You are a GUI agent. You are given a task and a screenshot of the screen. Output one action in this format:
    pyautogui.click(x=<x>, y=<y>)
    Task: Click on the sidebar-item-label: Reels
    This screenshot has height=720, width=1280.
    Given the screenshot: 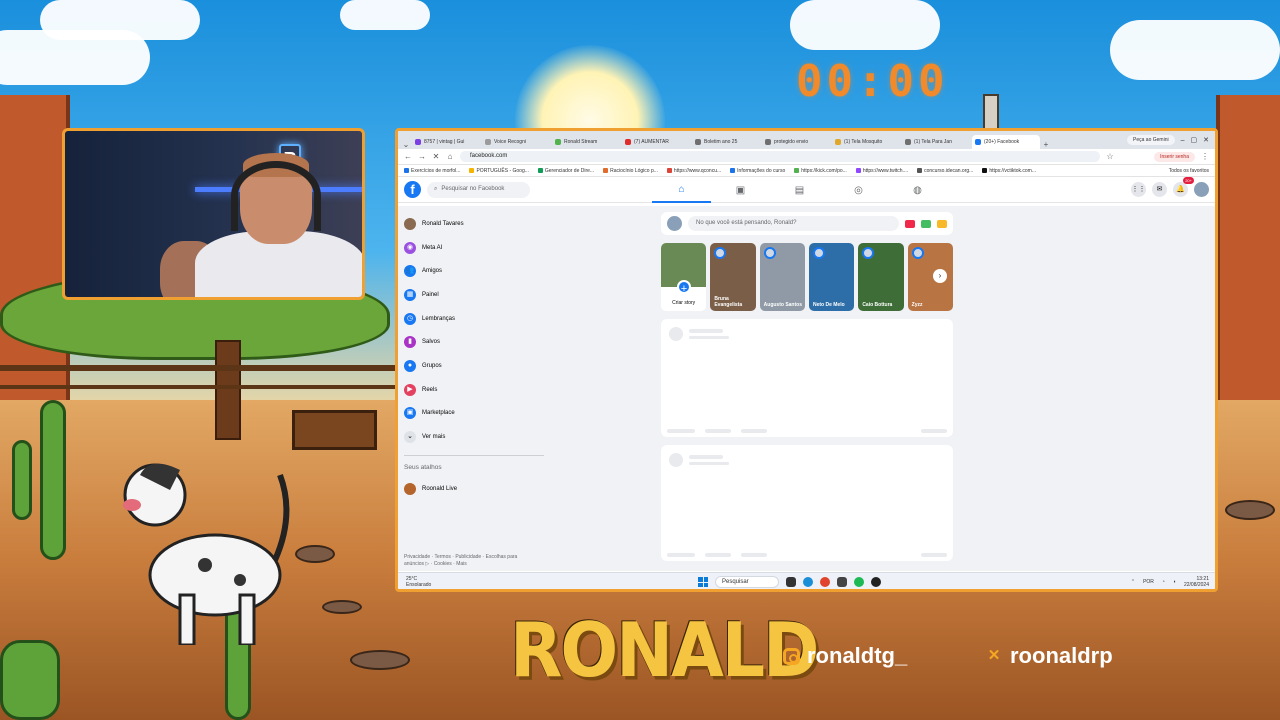 What is the action you would take?
    pyautogui.click(x=430, y=389)
    